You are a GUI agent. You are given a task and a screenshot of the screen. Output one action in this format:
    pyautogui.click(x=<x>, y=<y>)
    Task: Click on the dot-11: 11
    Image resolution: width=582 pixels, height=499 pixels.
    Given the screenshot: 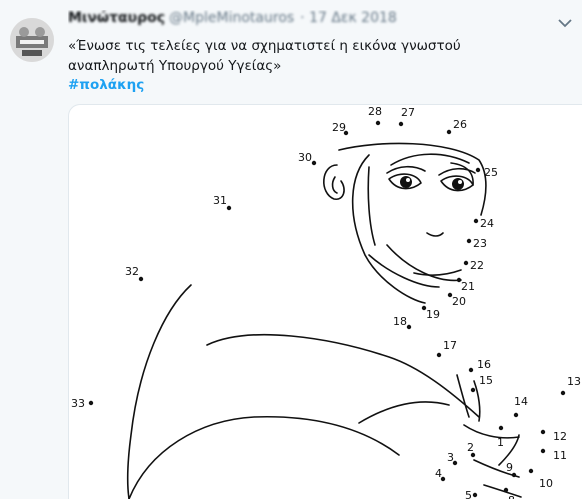 What is the action you would take?
    pyautogui.click(x=553, y=455)
    